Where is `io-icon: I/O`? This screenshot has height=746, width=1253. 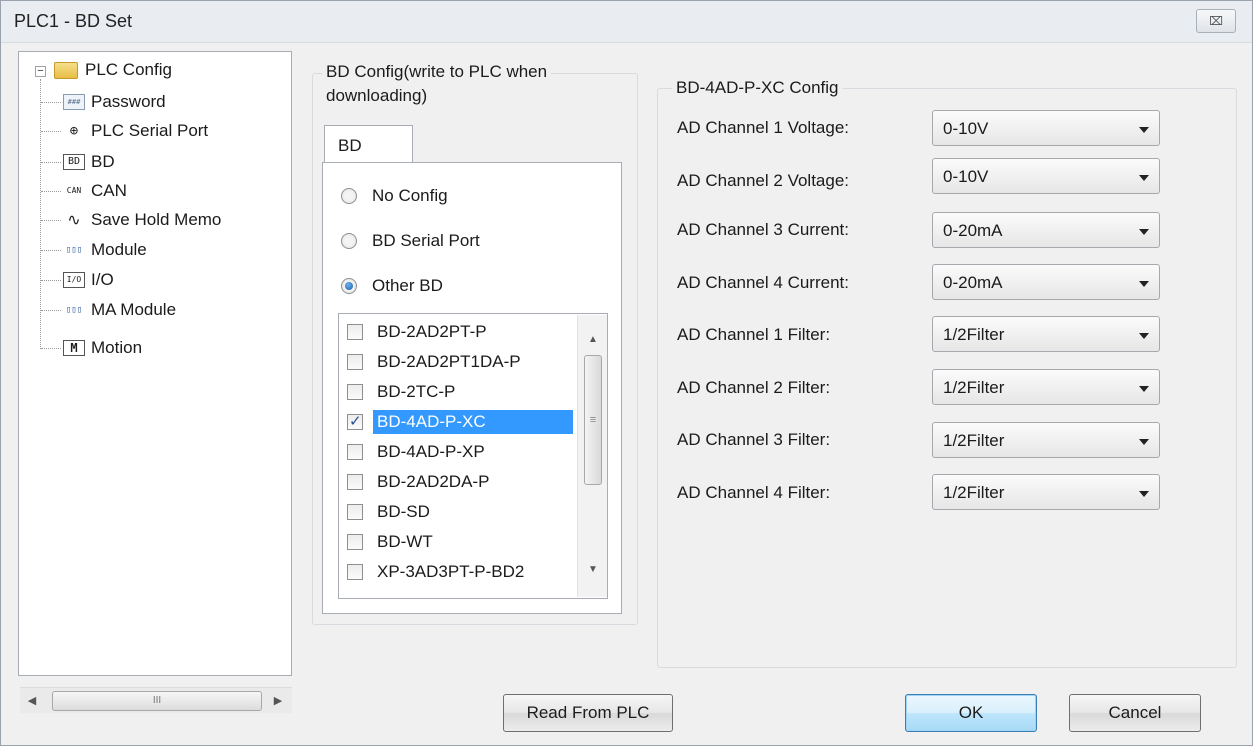 io-icon: I/O is located at coordinates (74, 280).